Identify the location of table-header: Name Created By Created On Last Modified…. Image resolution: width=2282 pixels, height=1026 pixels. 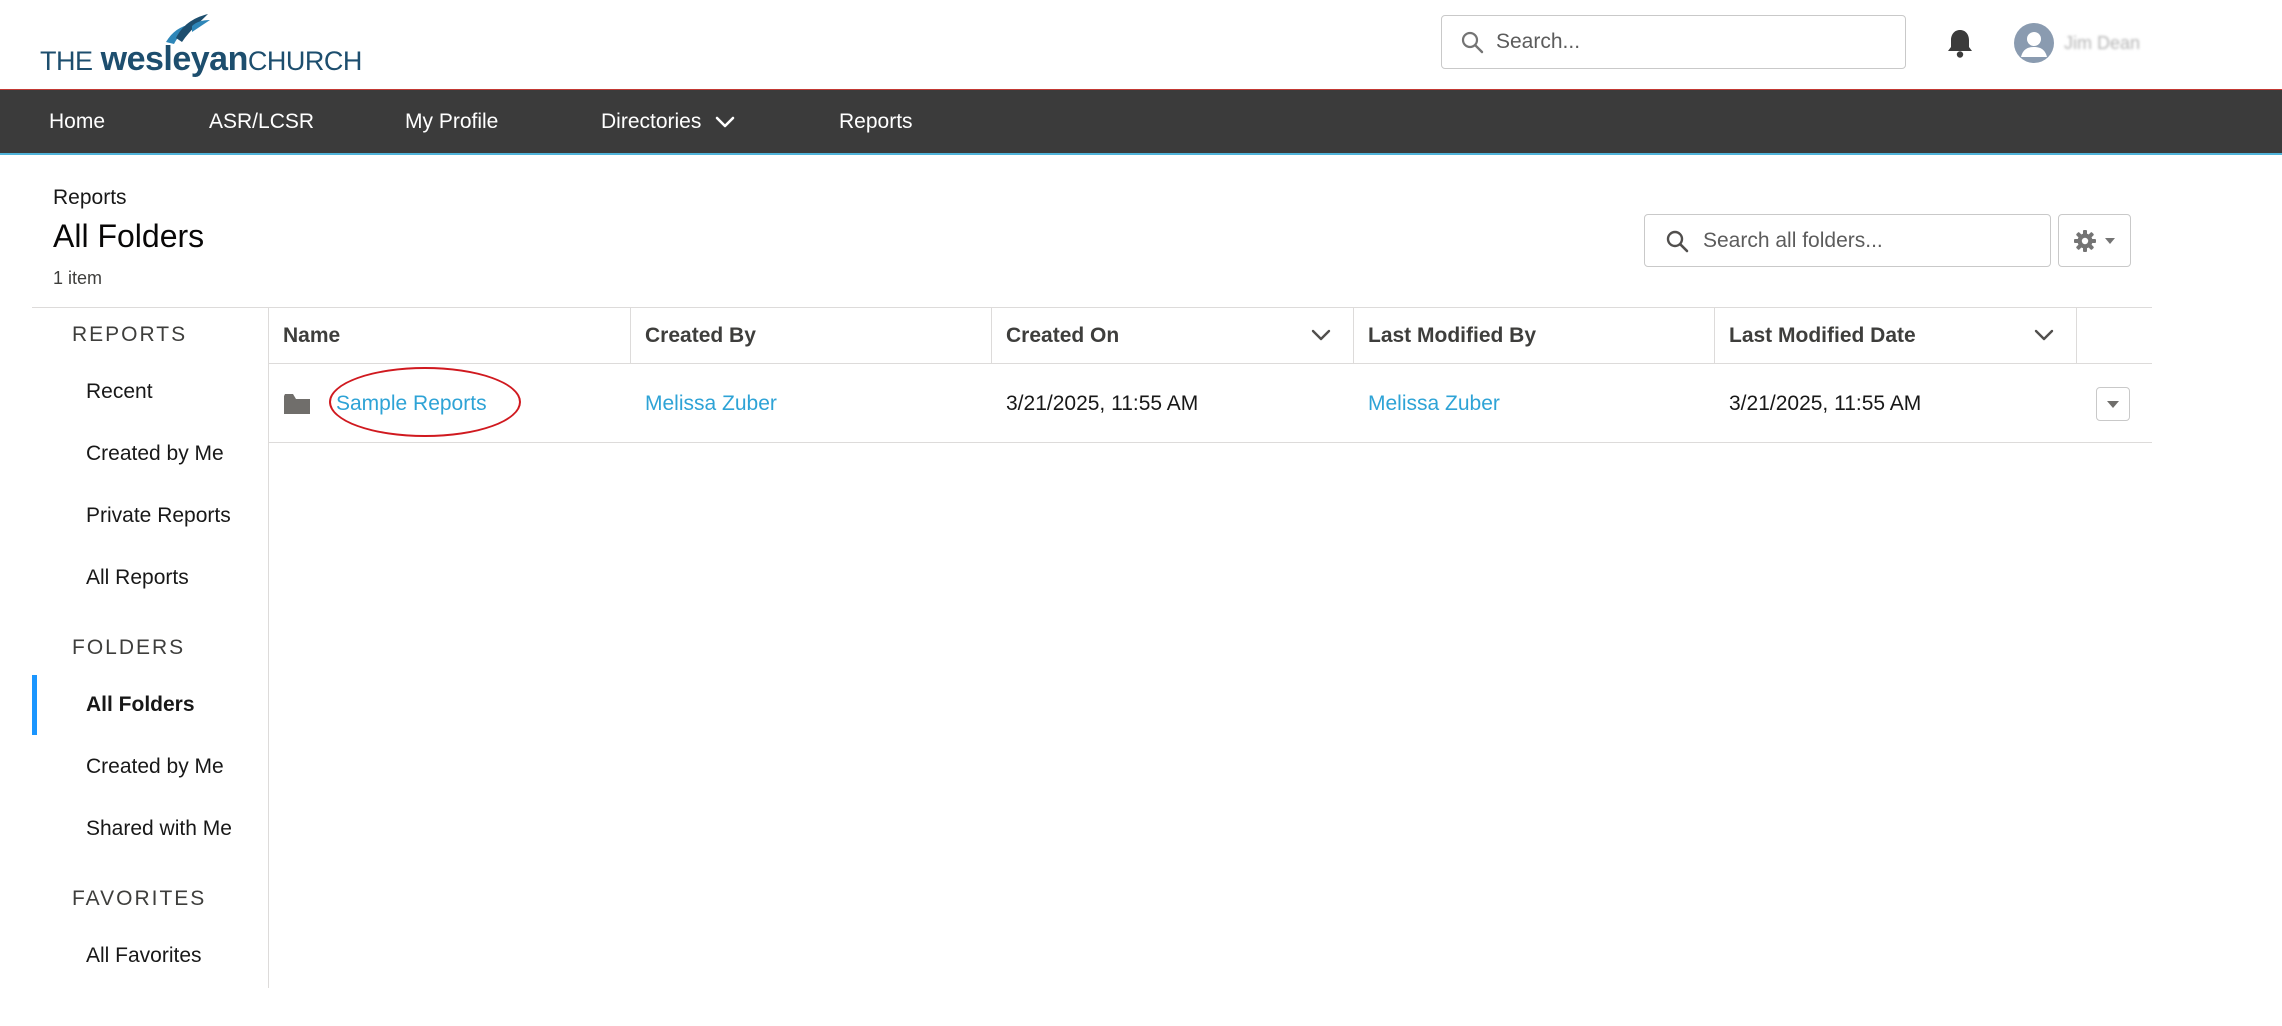
(1210, 336).